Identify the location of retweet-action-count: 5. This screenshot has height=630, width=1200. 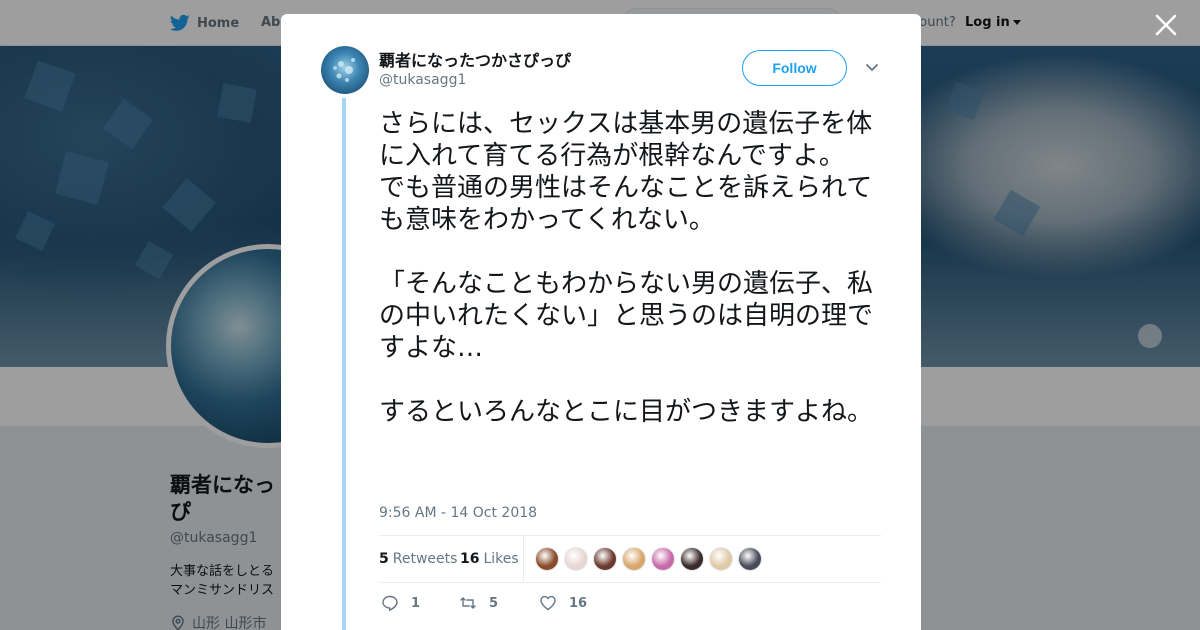
(494, 603).